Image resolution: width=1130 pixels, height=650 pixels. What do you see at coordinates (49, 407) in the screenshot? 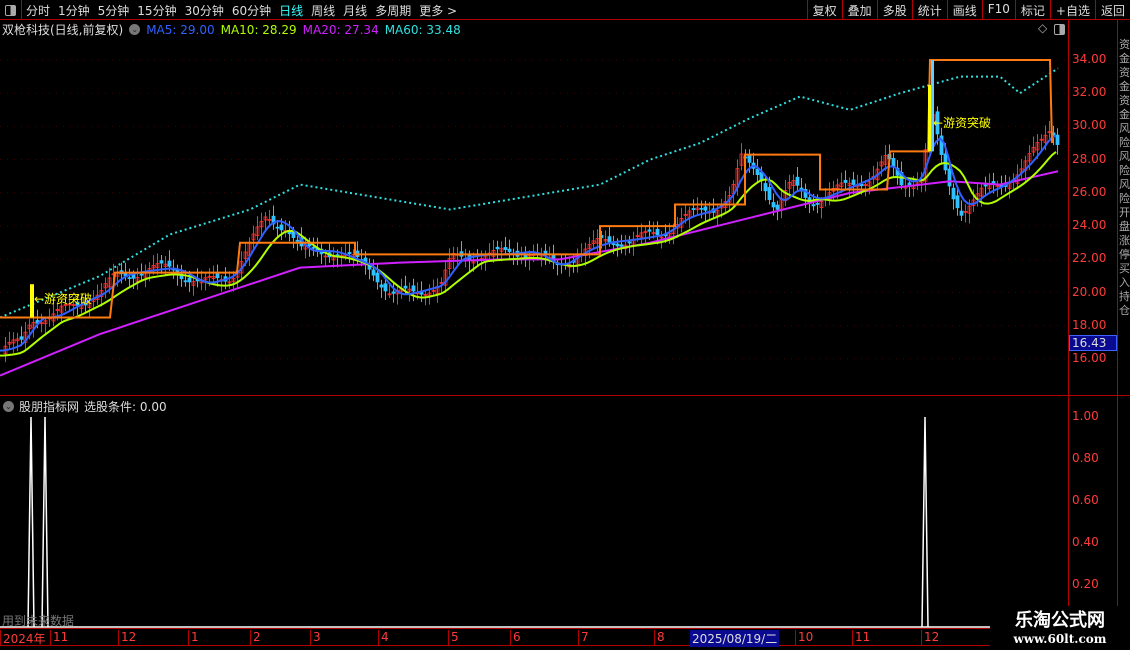
I see `indicator-name: 股朋指标网` at bounding box center [49, 407].